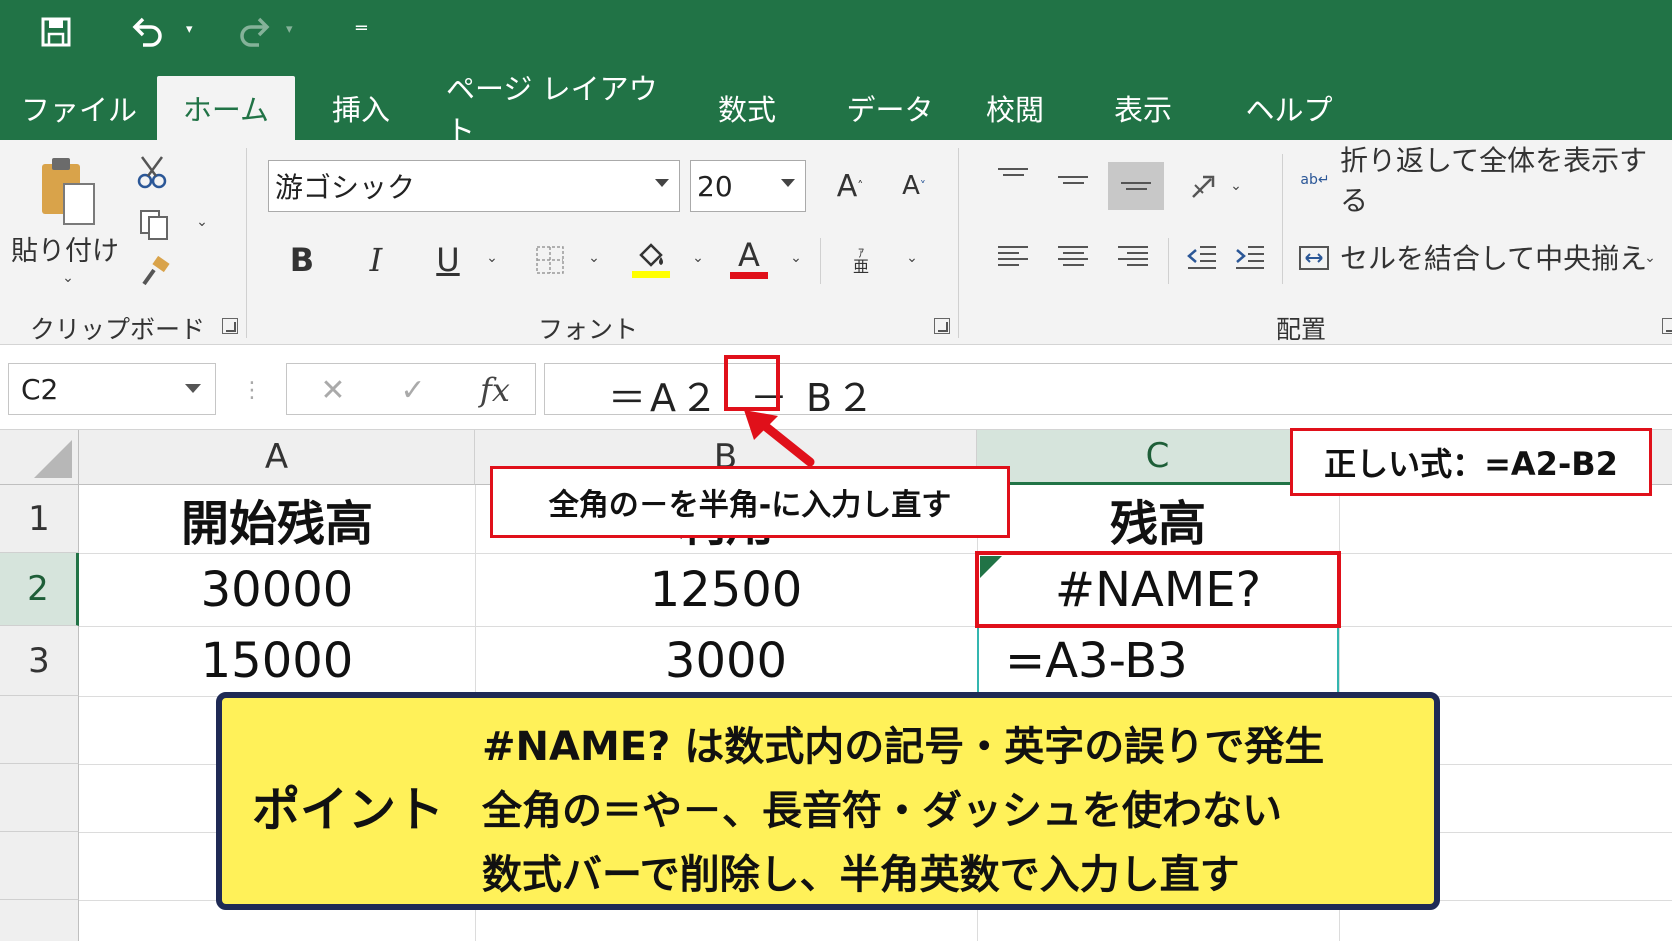 The image size is (1672, 941). I want to click on decrease-indent-icon, so click(1202, 258).